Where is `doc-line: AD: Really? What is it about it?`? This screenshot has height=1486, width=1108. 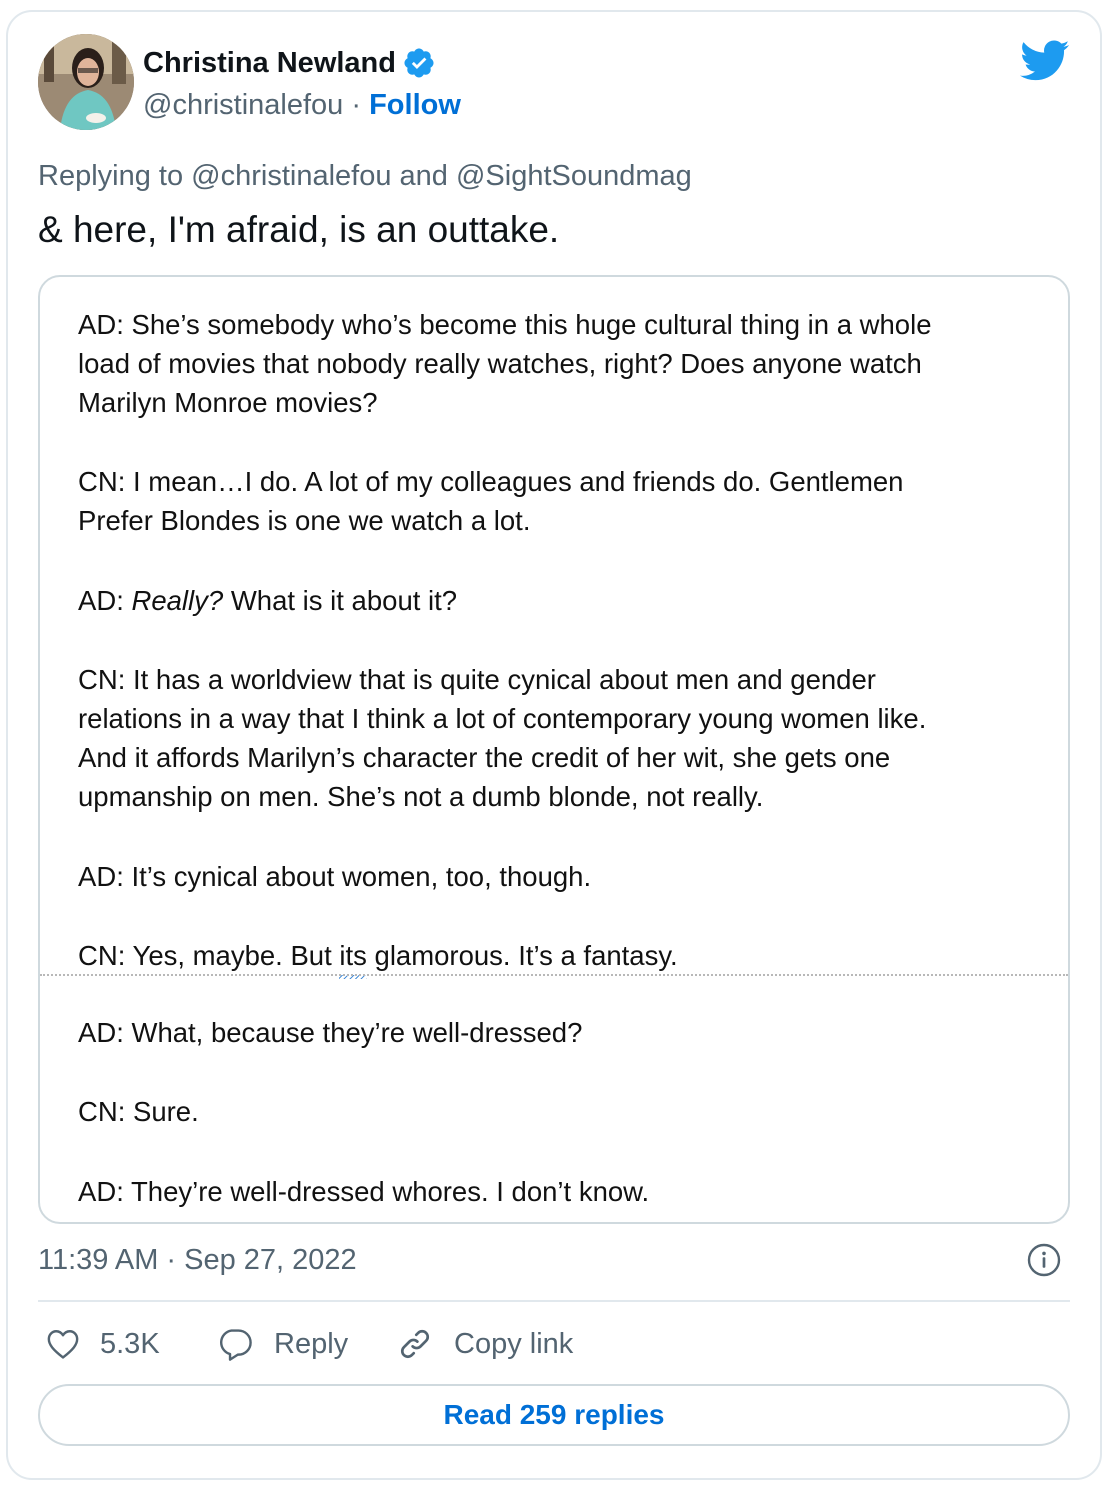 doc-line: AD: Really? What is it about it? is located at coordinates (267, 600).